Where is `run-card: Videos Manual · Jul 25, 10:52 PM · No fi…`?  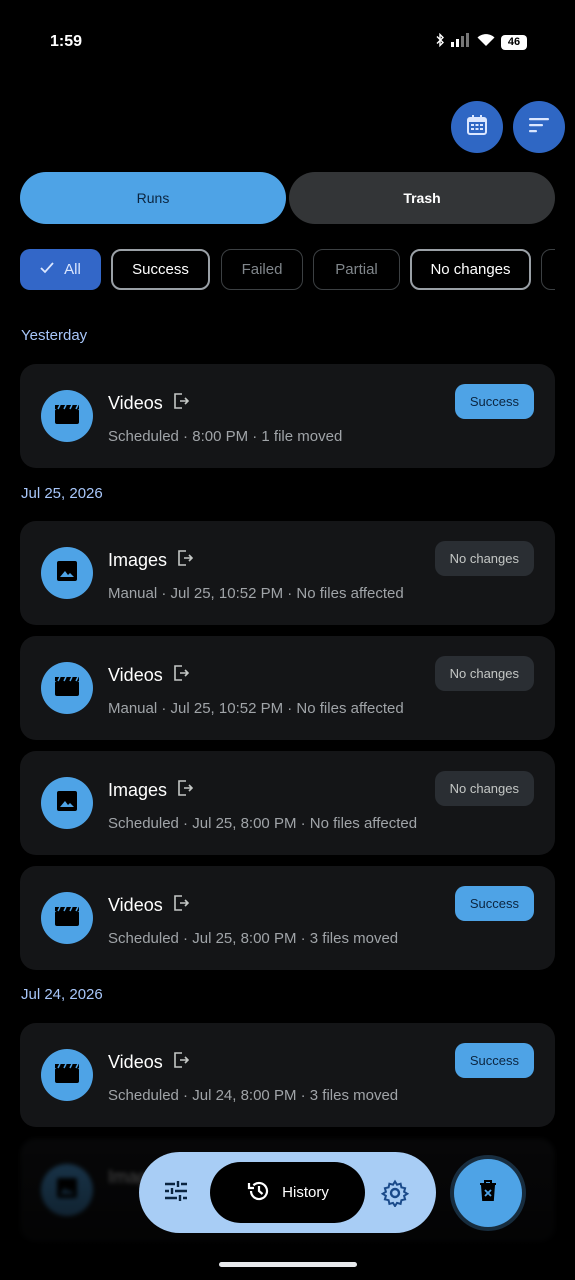
run-card: Videos Manual · Jul 25, 10:52 PM · No fi… is located at coordinates (287, 688).